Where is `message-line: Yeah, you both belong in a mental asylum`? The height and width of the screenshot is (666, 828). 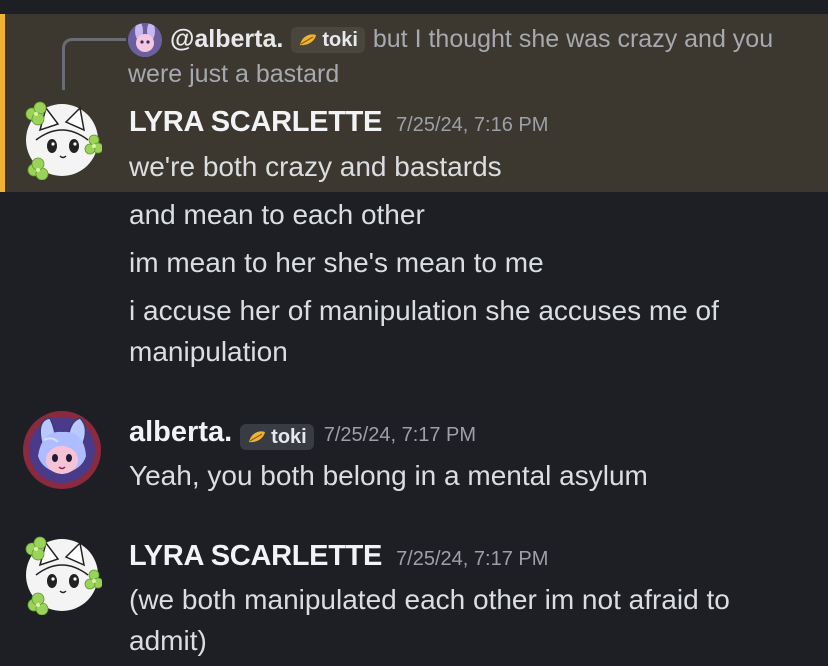 message-line: Yeah, you both belong in a mental asylum is located at coordinates (388, 475).